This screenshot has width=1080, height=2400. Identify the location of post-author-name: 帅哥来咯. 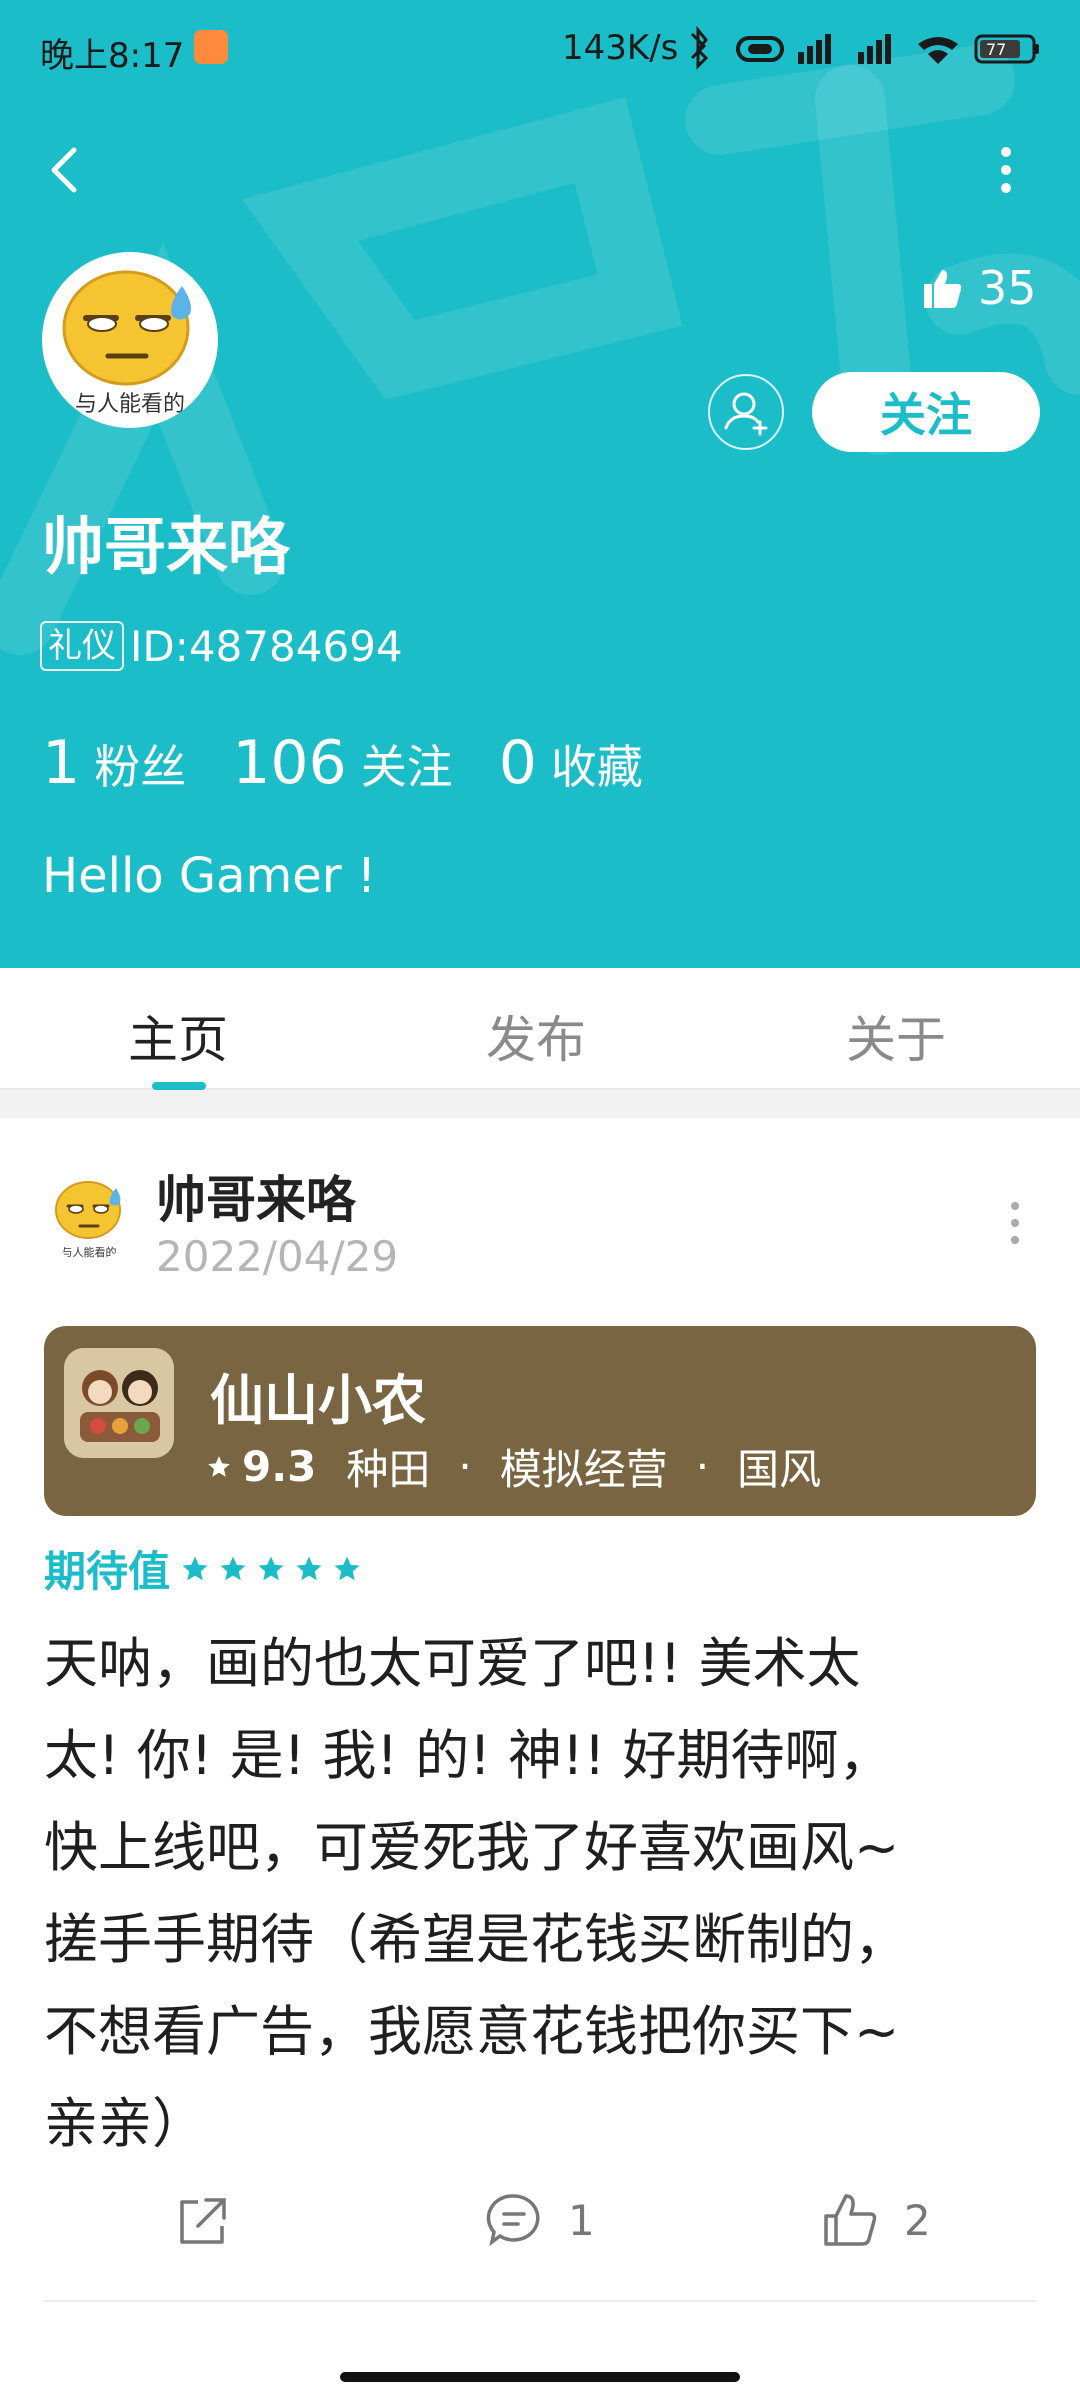
(256, 1196).